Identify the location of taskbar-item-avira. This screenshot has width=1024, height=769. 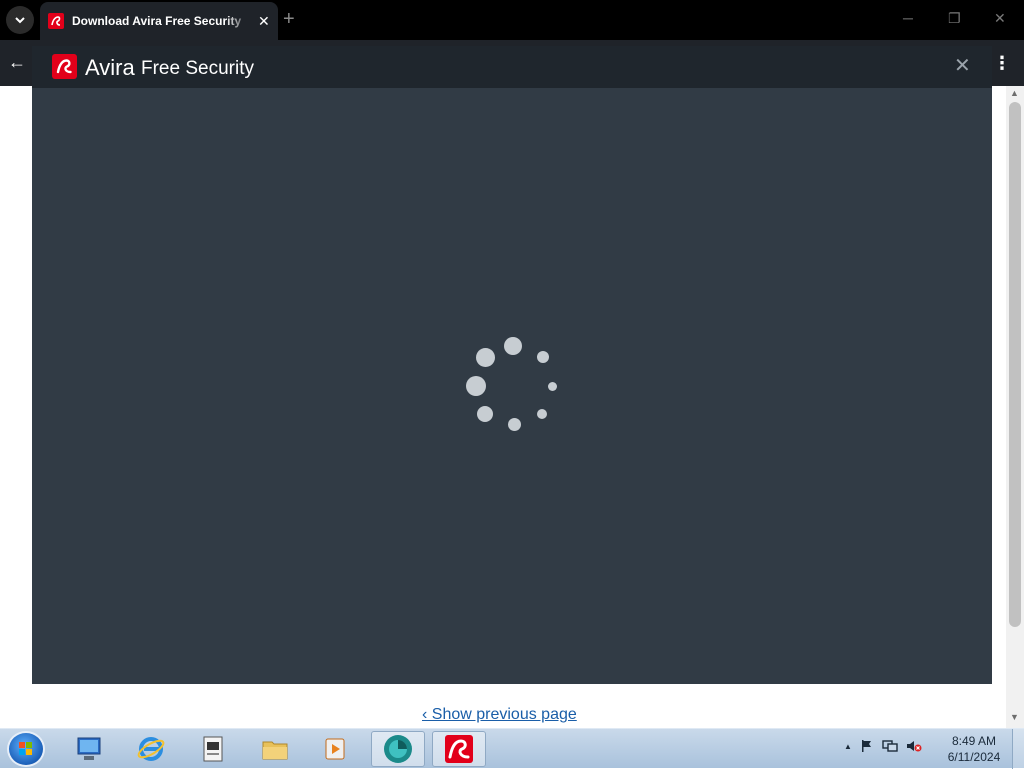
(459, 749).